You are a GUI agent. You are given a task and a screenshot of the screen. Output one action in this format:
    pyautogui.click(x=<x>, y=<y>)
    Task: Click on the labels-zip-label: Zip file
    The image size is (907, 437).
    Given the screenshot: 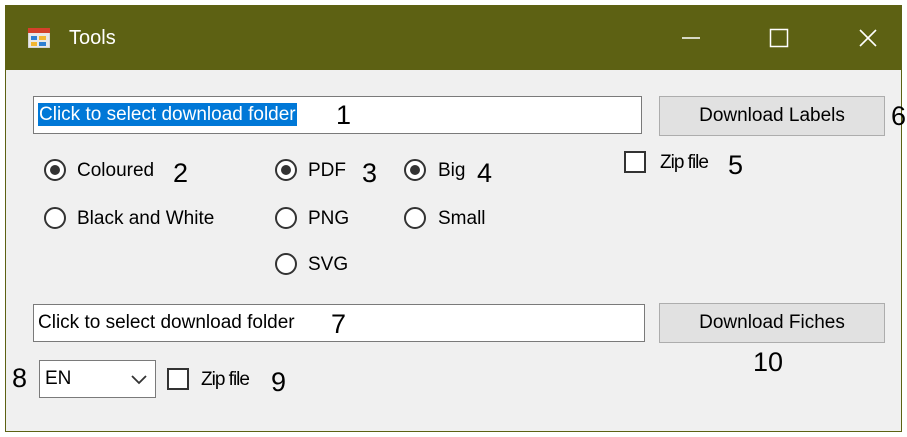 What is the action you would take?
    pyautogui.click(x=684, y=163)
    